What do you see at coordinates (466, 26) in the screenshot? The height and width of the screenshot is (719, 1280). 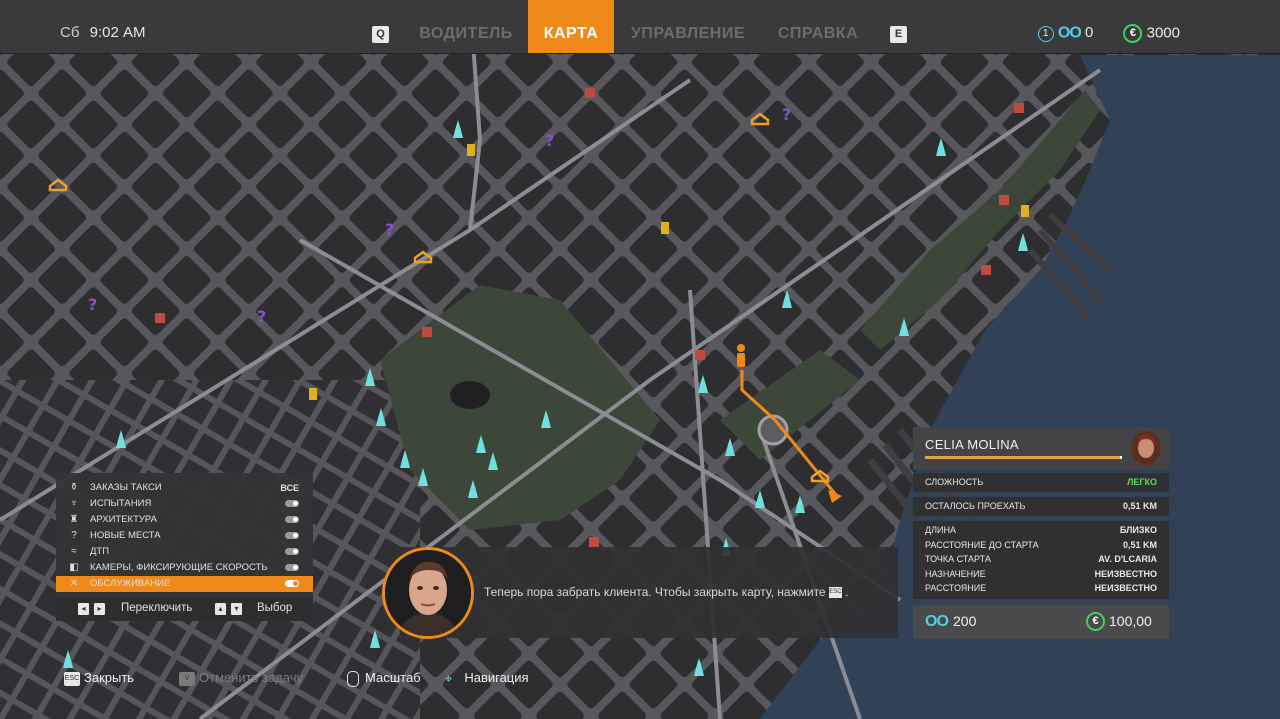 I see `tab-driver: ВОДИТЕЛЬ` at bounding box center [466, 26].